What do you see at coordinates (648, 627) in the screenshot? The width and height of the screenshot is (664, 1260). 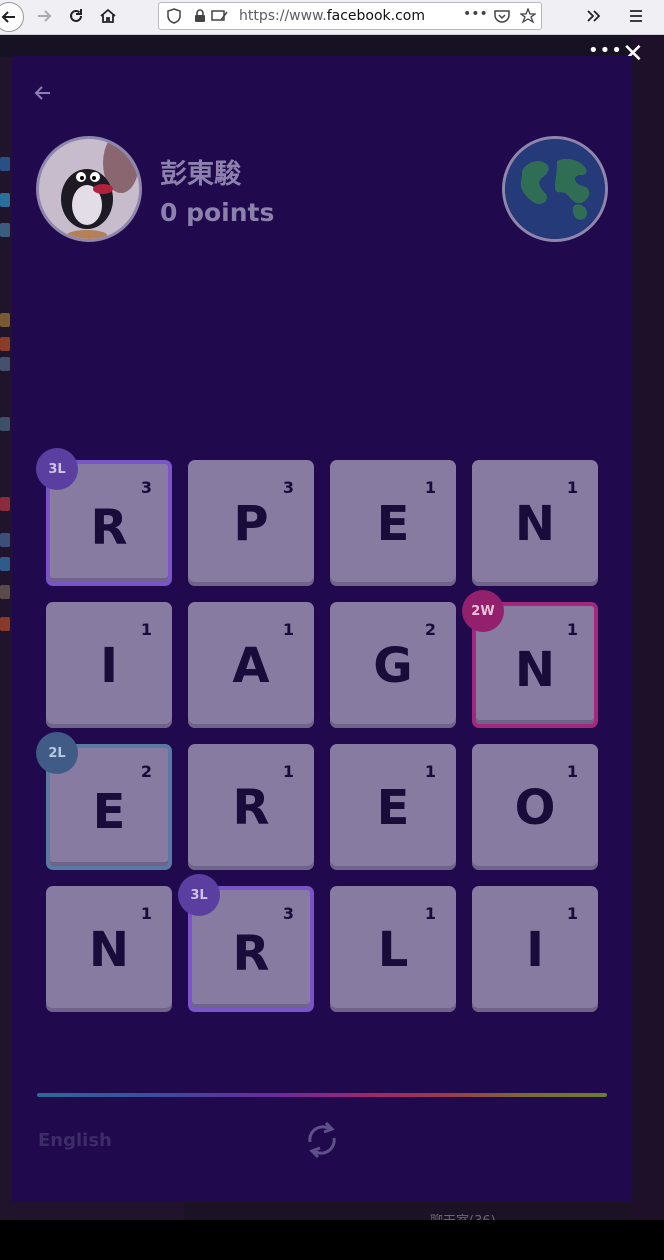 I see `background-page-right-rail` at bounding box center [648, 627].